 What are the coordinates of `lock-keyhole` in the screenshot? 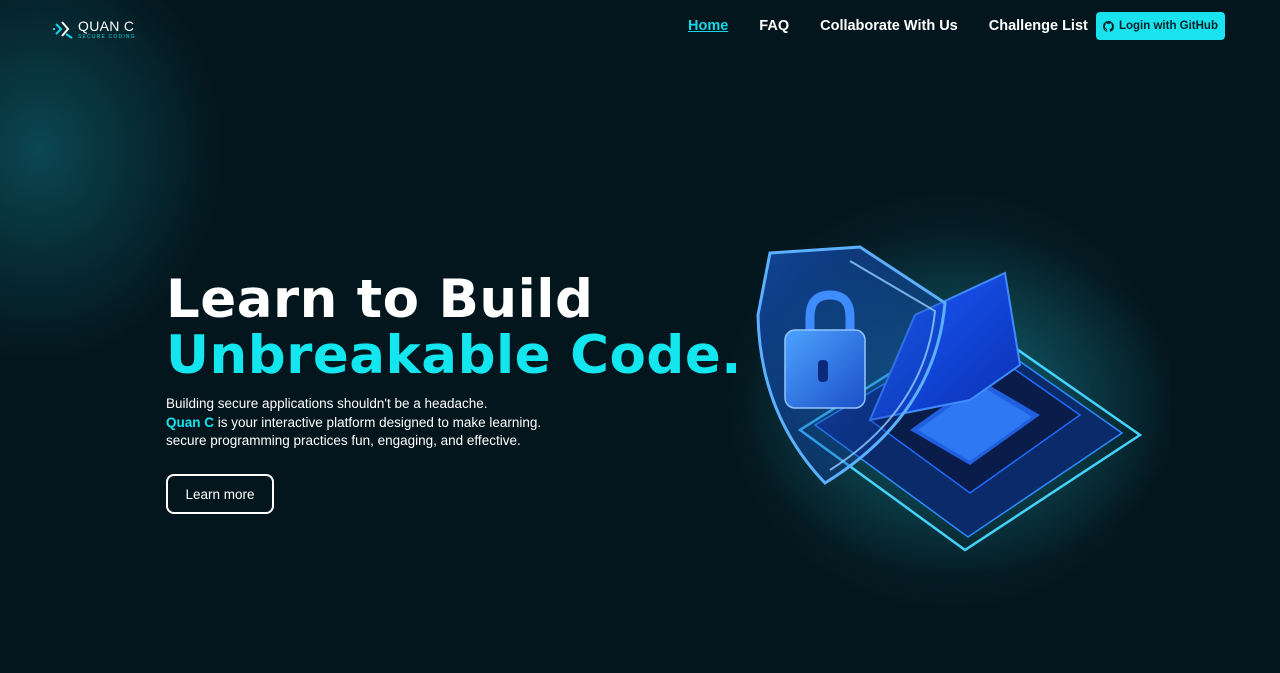 It's located at (823, 371).